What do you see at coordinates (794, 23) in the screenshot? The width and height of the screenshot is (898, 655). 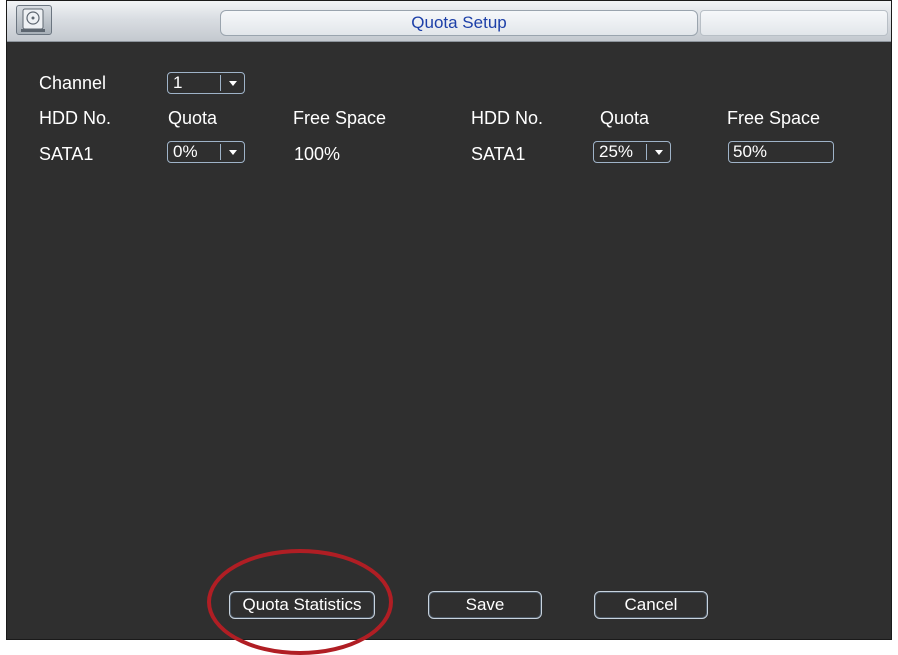 I see `title-bar-extension` at bounding box center [794, 23].